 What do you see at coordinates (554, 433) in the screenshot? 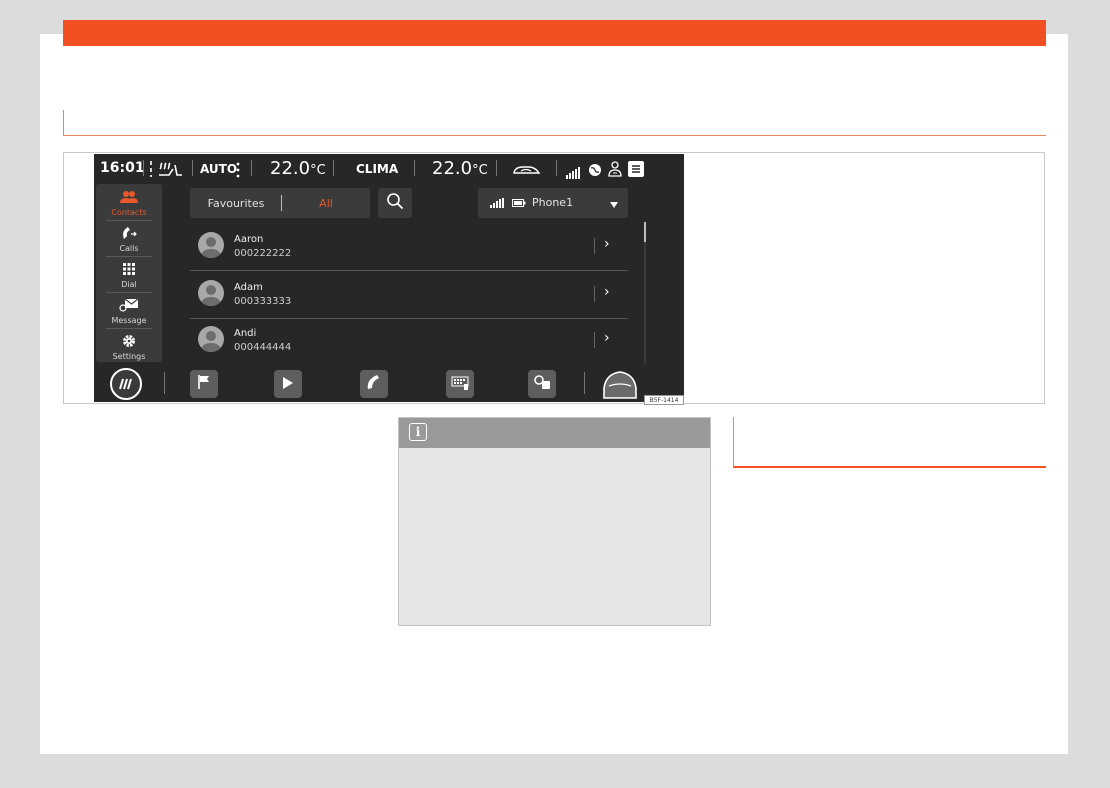
I see `info-note-header: i` at bounding box center [554, 433].